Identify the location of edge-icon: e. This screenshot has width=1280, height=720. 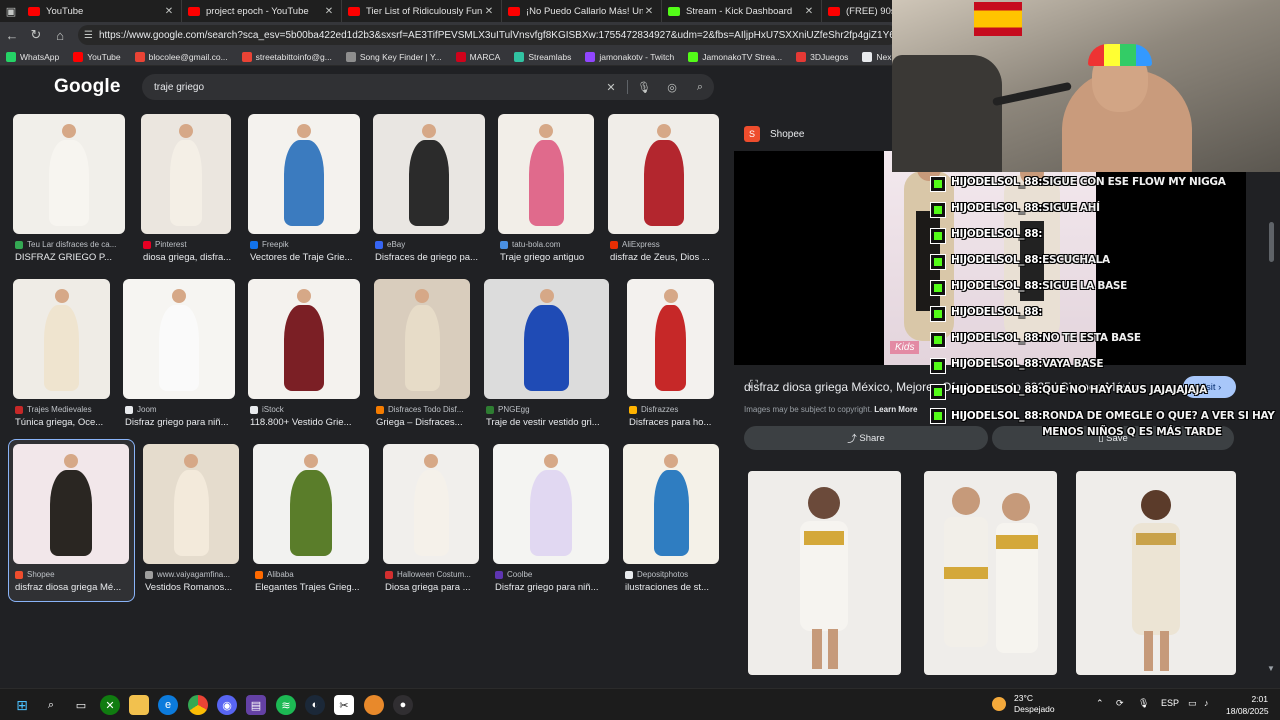
(168, 705).